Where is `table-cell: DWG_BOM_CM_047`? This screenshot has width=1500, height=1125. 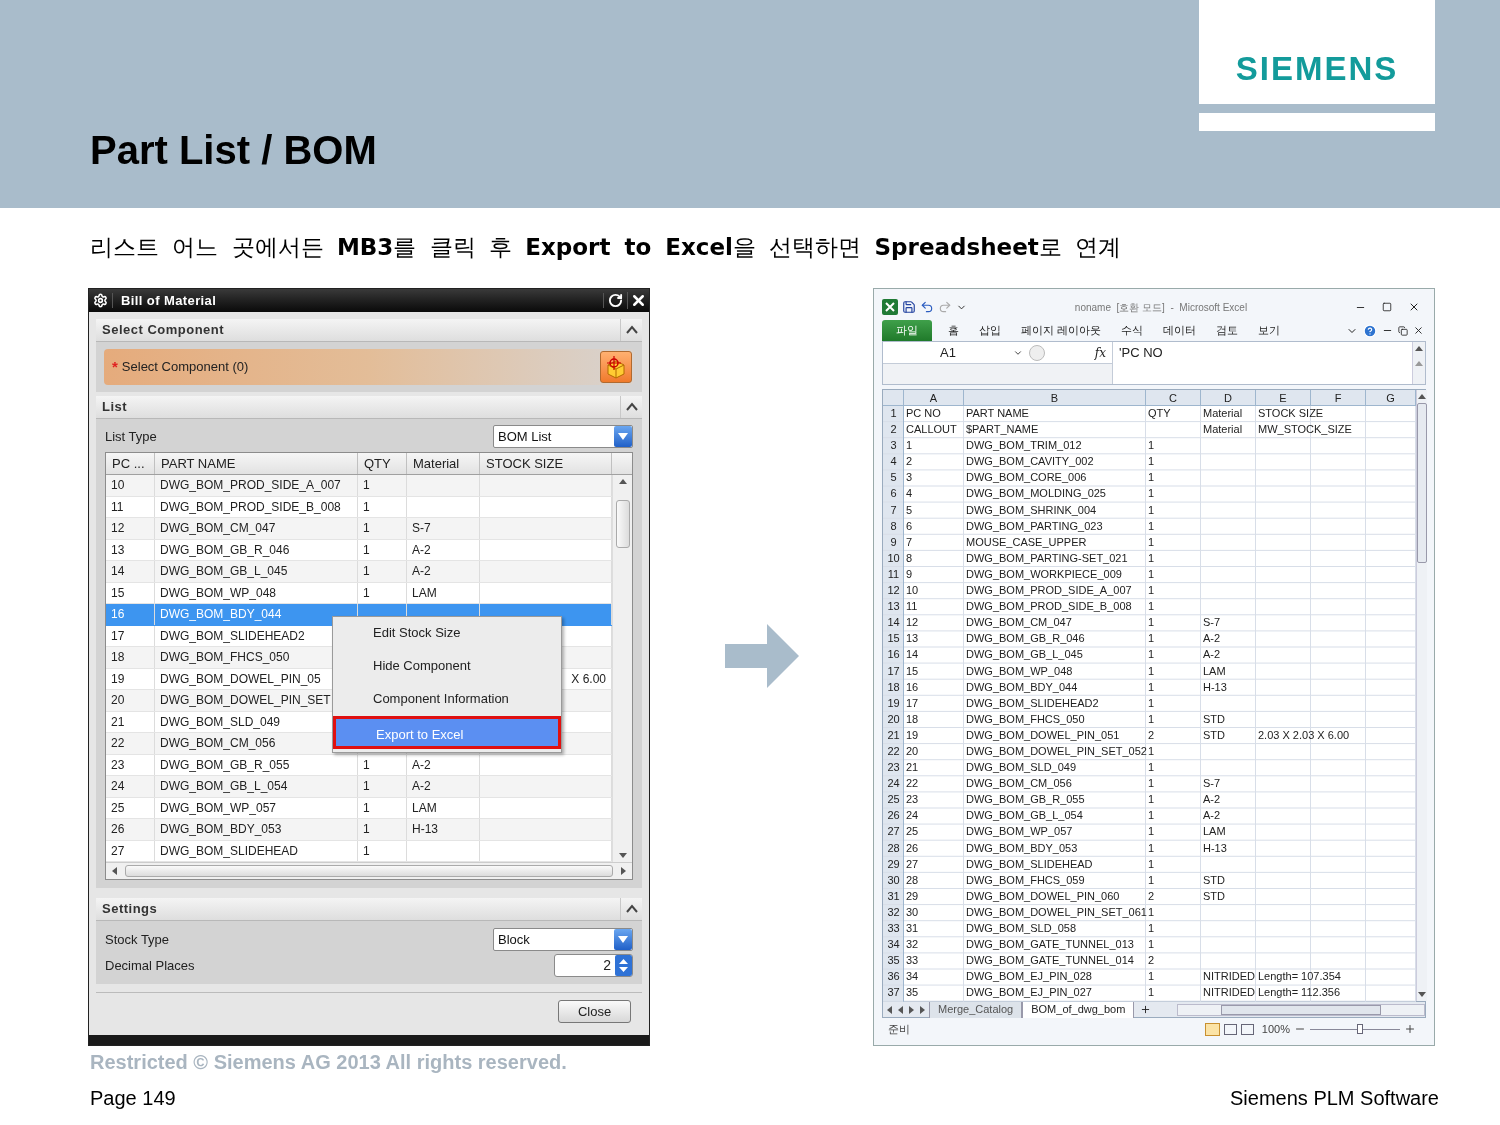 table-cell: DWG_BOM_CM_047 is located at coordinates (218, 528).